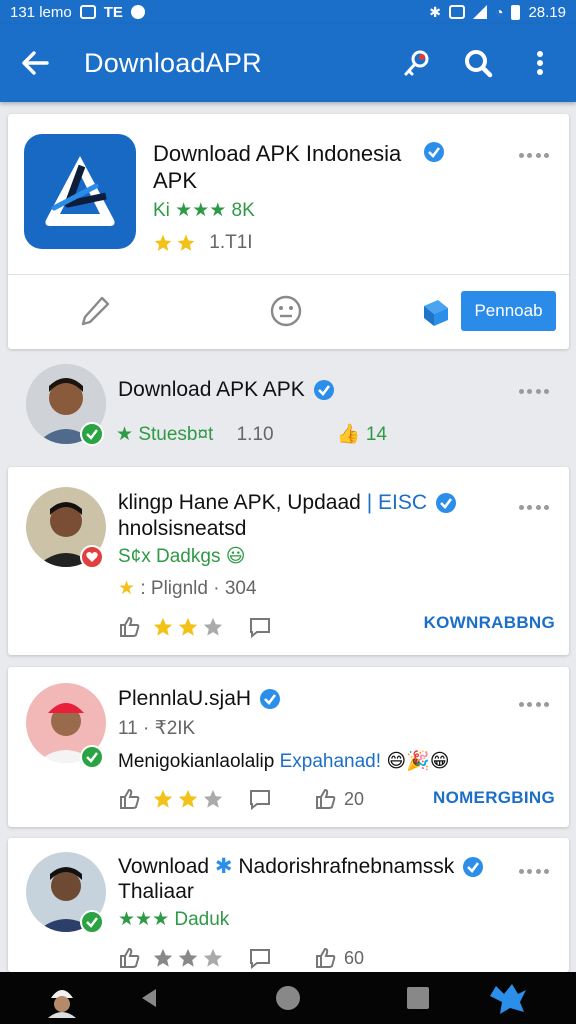  What do you see at coordinates (435, 11) in the screenshot?
I see `bluetooth-icon: ✱` at bounding box center [435, 11].